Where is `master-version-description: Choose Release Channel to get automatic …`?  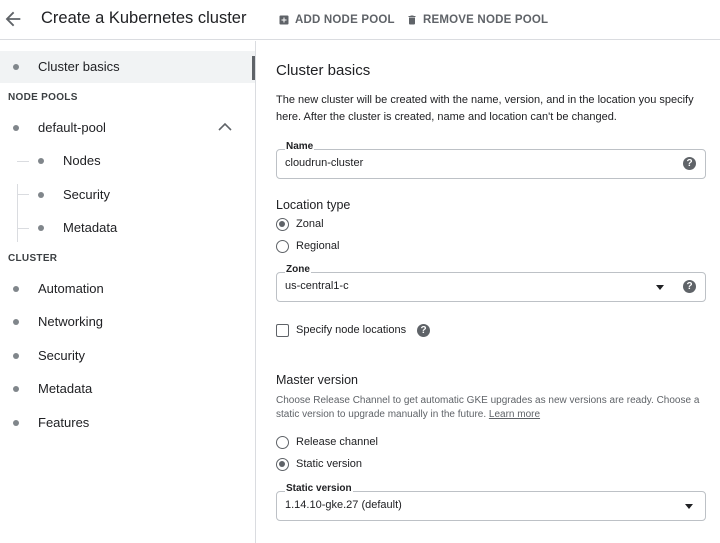 master-version-description: Choose Release Channel to get automatic … is located at coordinates (491, 407).